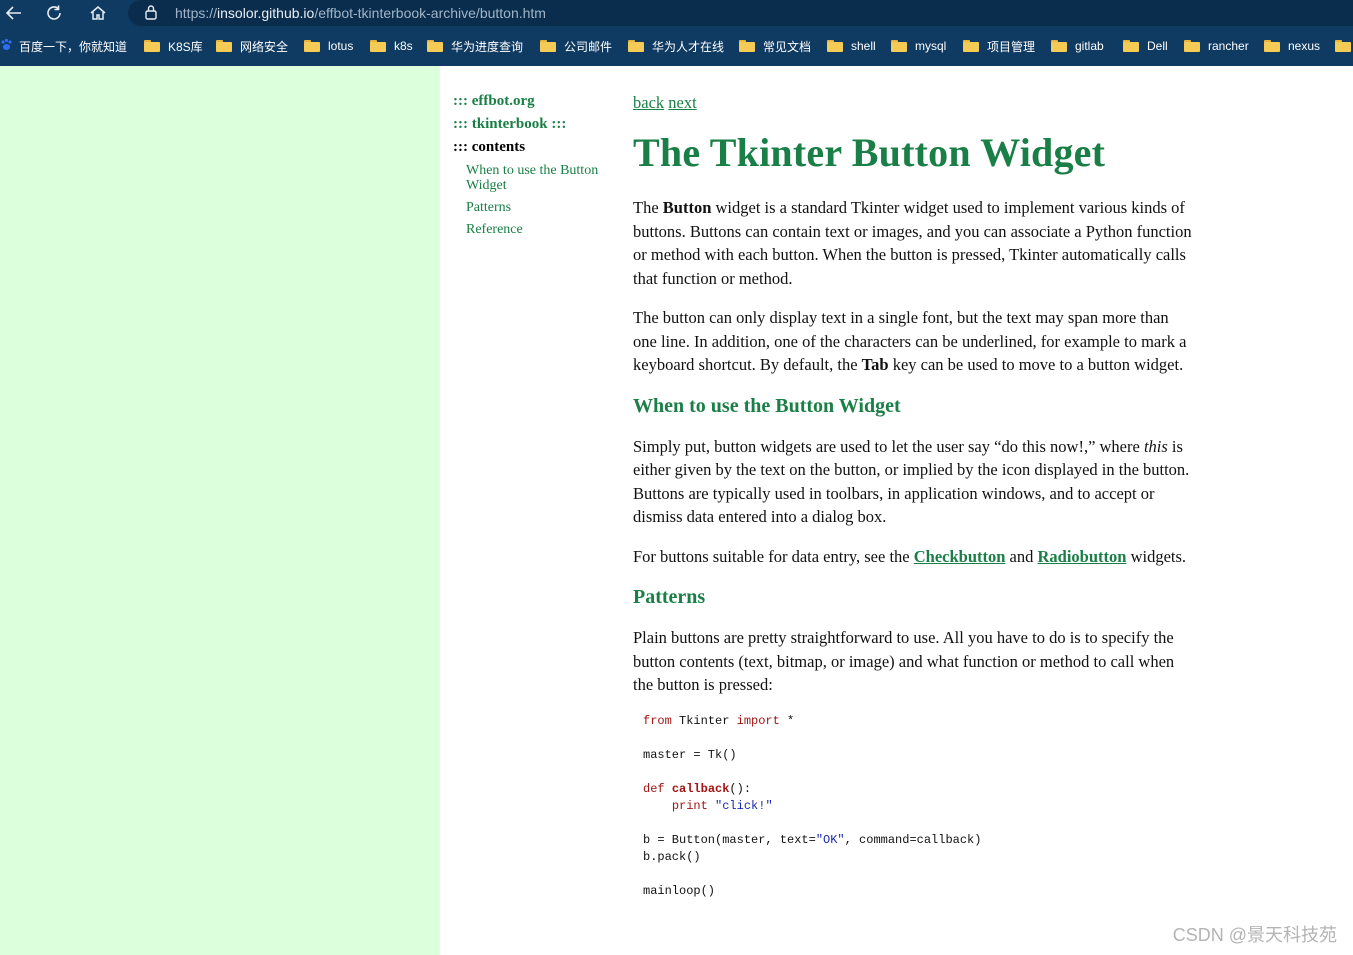  Describe the element at coordinates (1228, 46) in the screenshot. I see `bookmark-label: rancher` at that location.